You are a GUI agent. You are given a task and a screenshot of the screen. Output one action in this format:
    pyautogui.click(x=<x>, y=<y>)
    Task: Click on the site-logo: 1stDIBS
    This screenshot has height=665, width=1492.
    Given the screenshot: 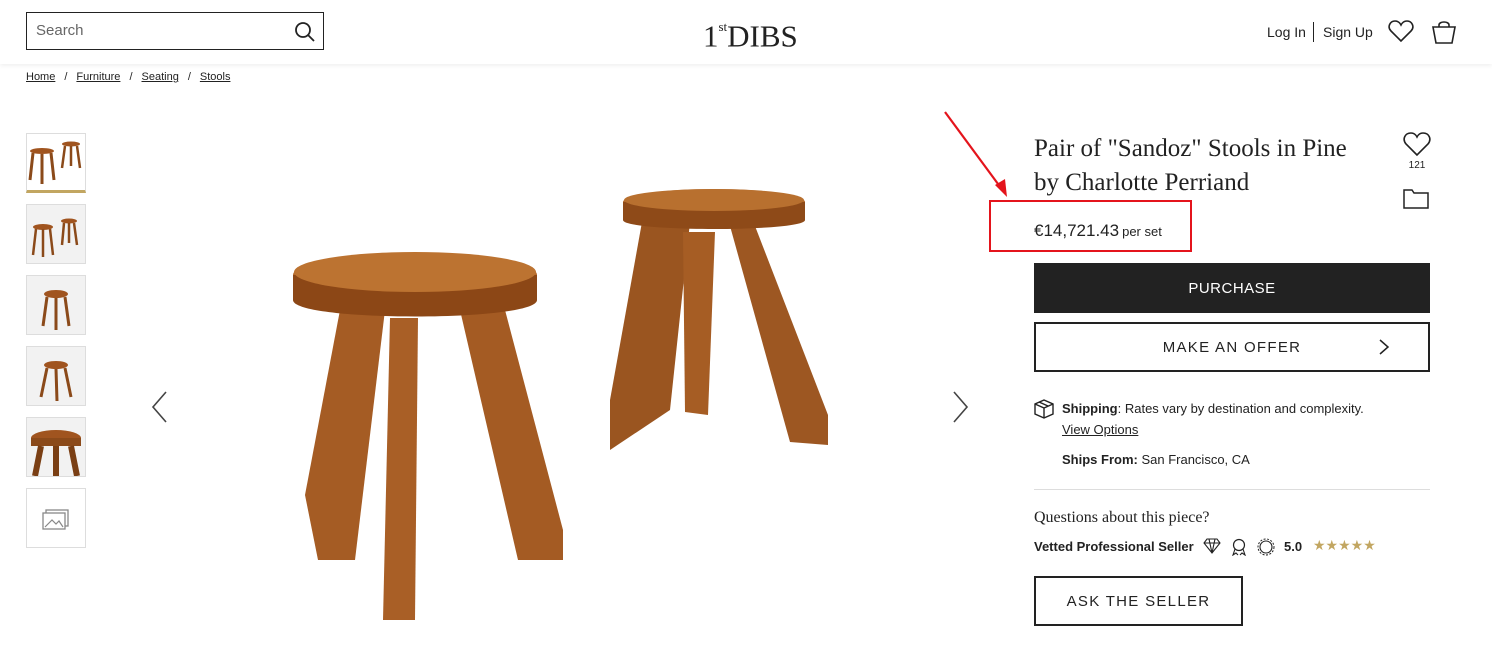 What is the action you would take?
    pyautogui.click(x=750, y=33)
    